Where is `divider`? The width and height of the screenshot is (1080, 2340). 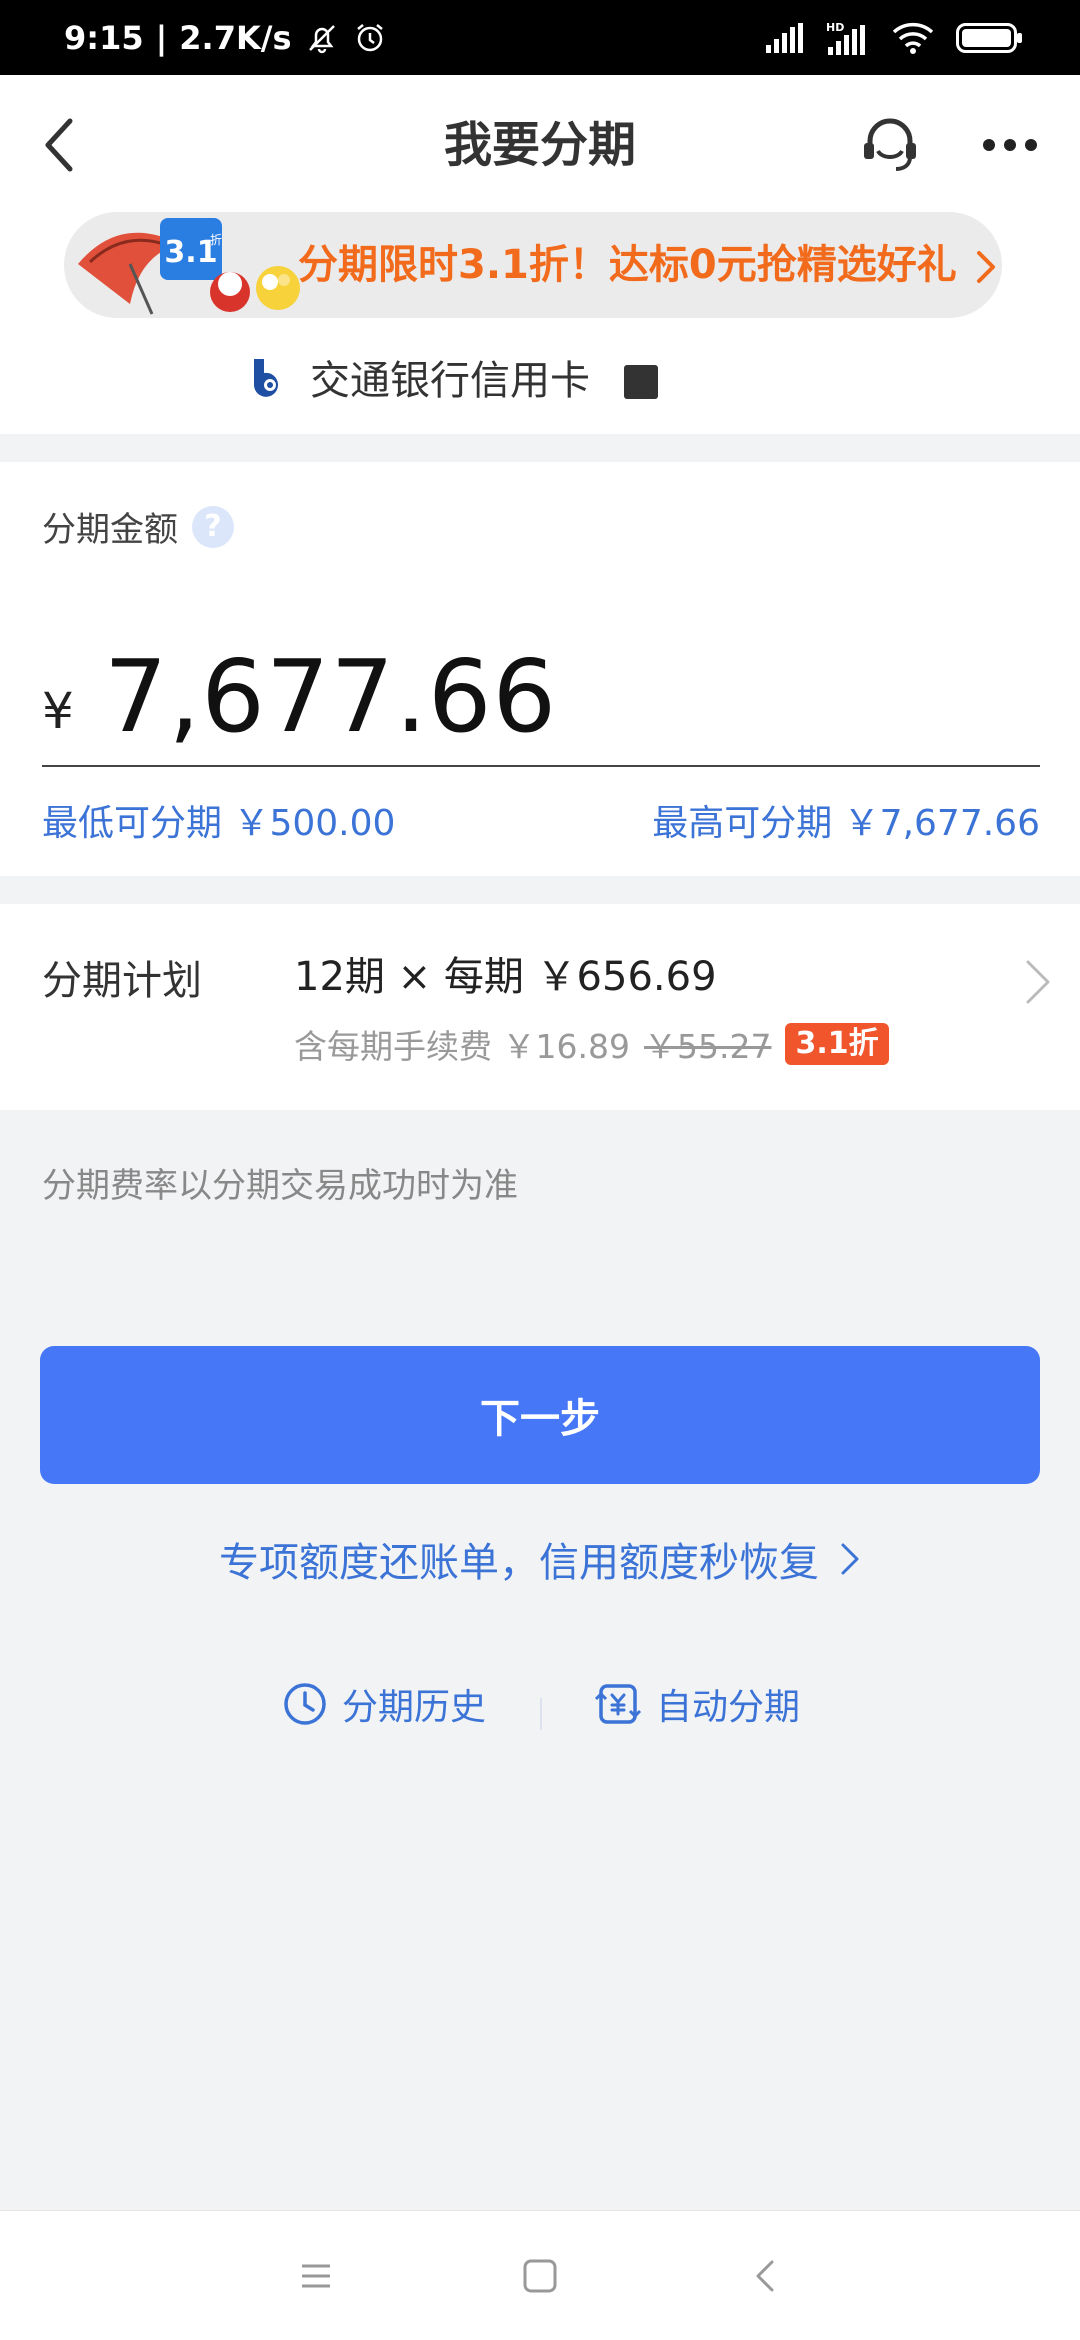 divider is located at coordinates (541, 1714).